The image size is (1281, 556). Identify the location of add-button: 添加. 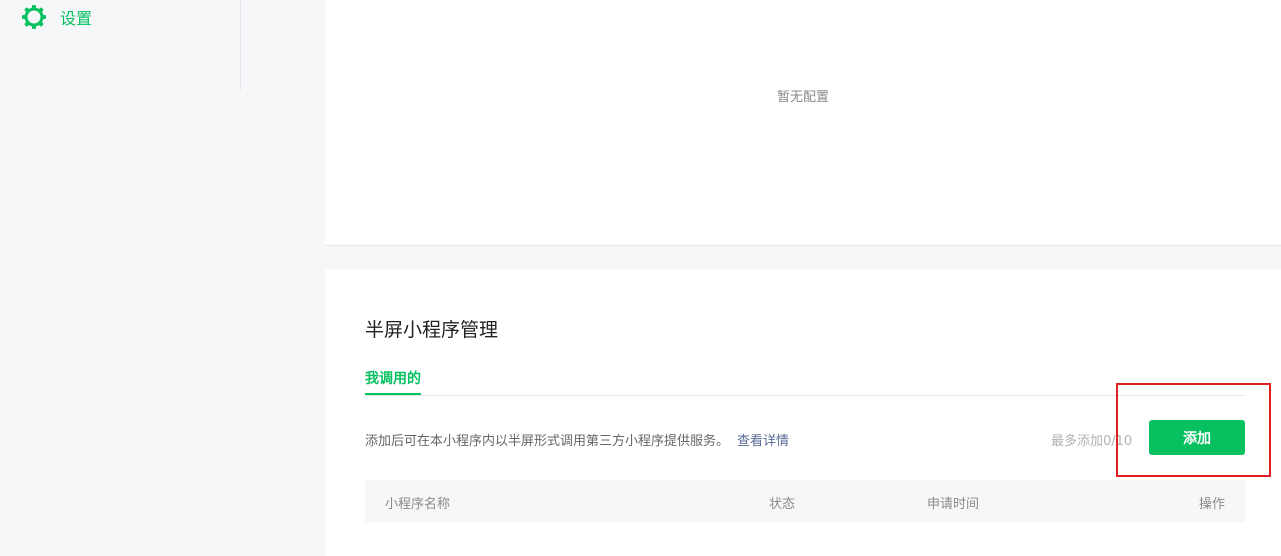
(1197, 437).